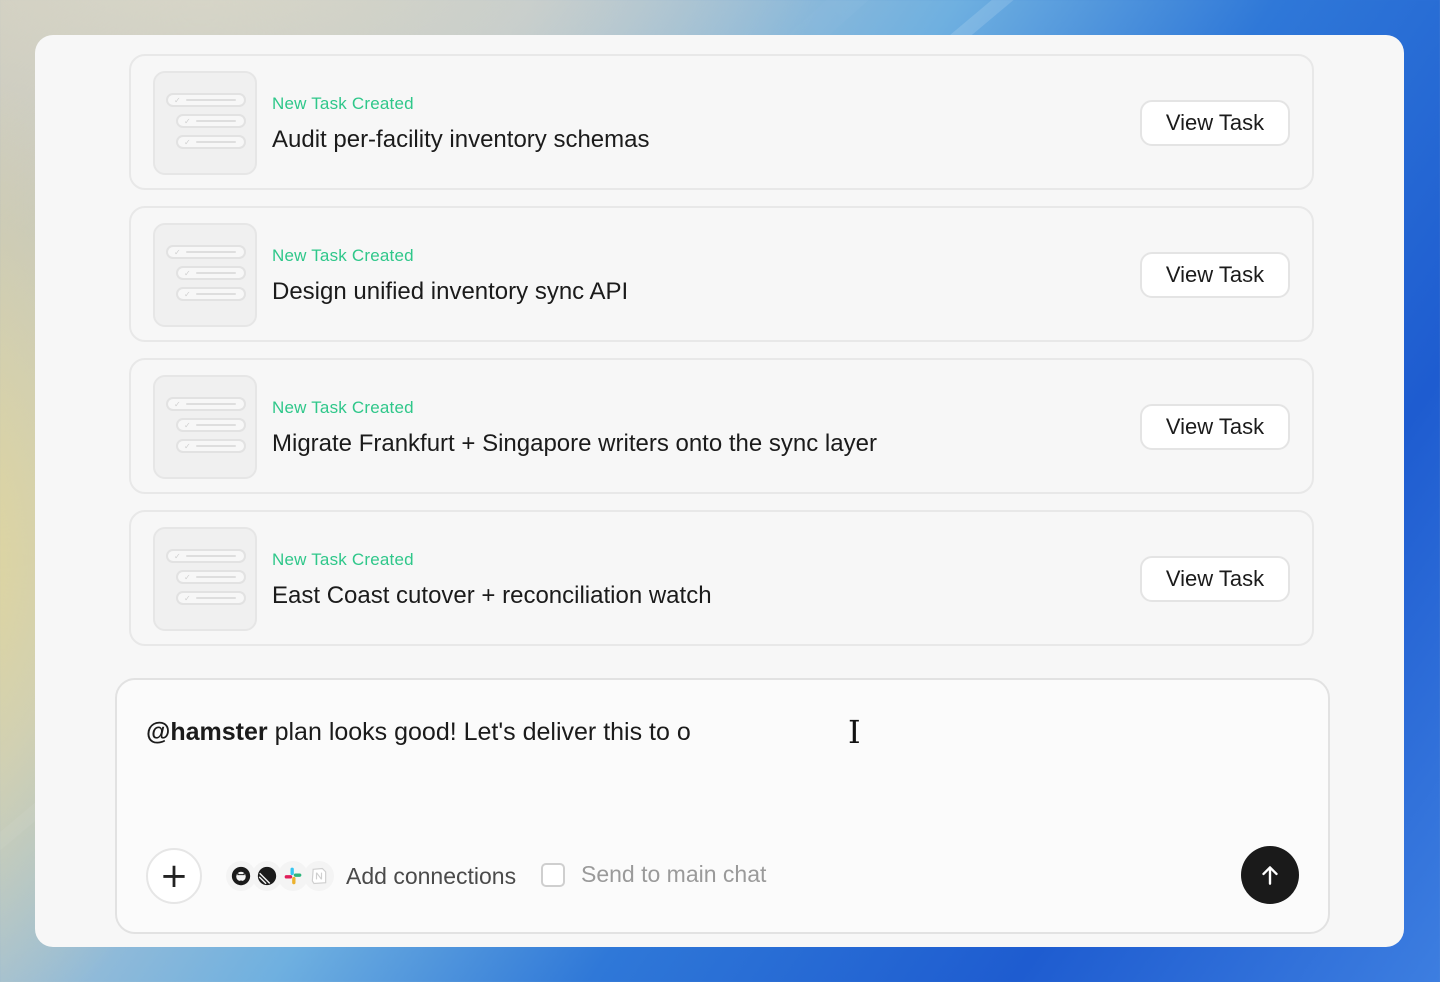 The width and height of the screenshot is (1440, 982). What do you see at coordinates (207, 732) in the screenshot?
I see `user-mention: @hamster` at bounding box center [207, 732].